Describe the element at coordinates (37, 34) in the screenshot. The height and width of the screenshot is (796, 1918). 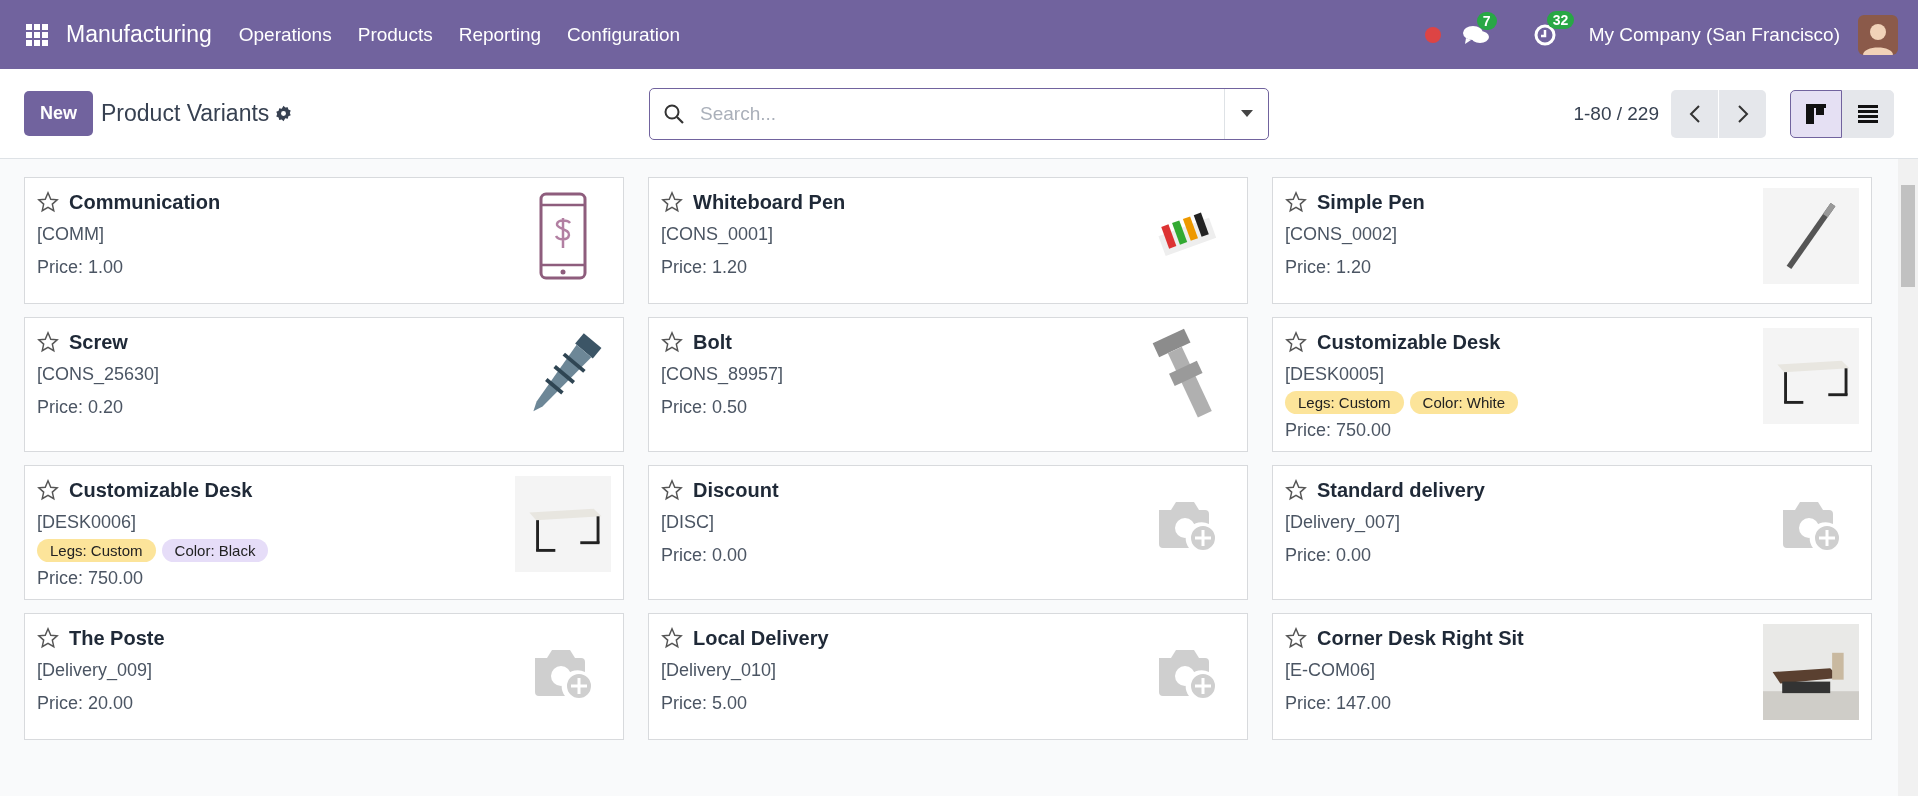
I see `app-grid-icon` at that location.